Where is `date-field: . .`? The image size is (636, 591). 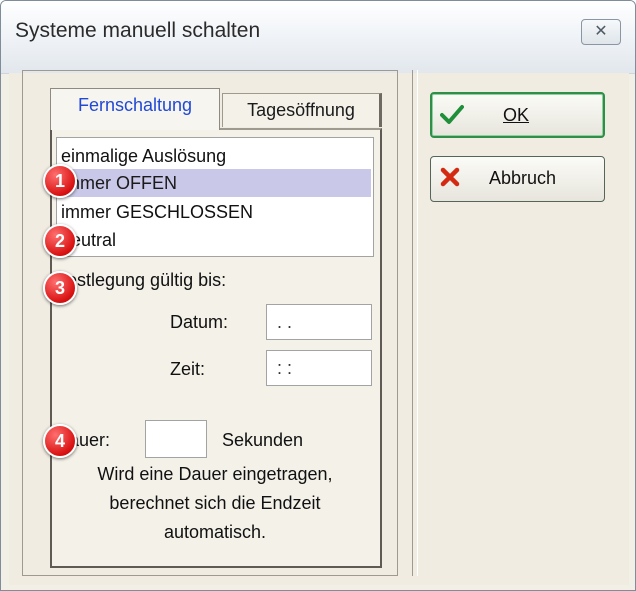
date-field: . . is located at coordinates (319, 322).